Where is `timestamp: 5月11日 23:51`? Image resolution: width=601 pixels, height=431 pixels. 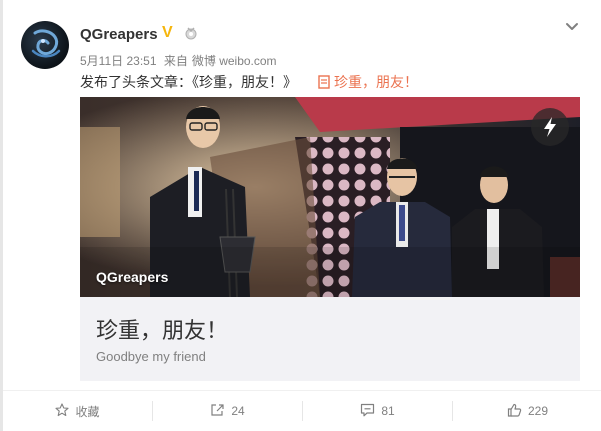 timestamp: 5月11日 23:51 is located at coordinates (118, 61).